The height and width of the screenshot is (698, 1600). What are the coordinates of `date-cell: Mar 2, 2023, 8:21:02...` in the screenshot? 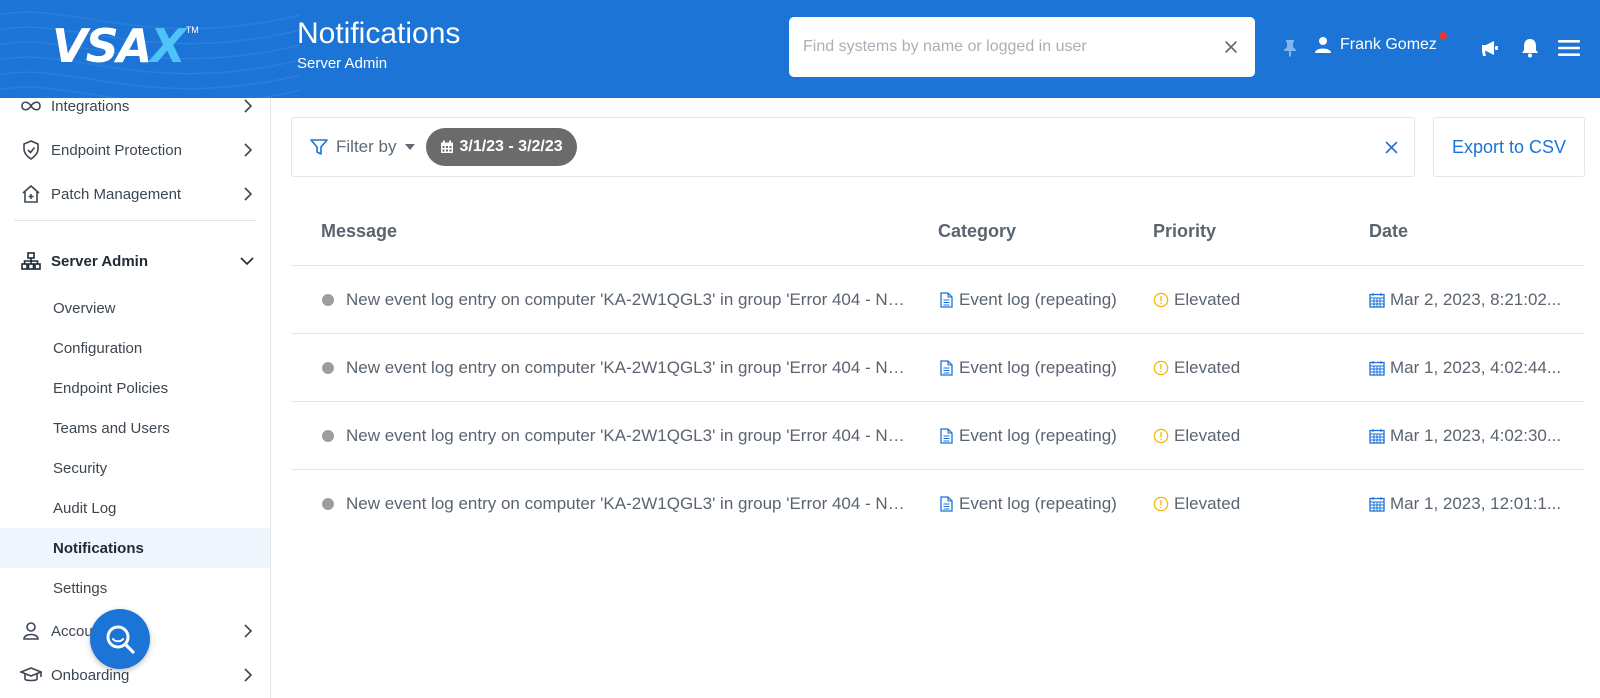 It's located at (1475, 300).